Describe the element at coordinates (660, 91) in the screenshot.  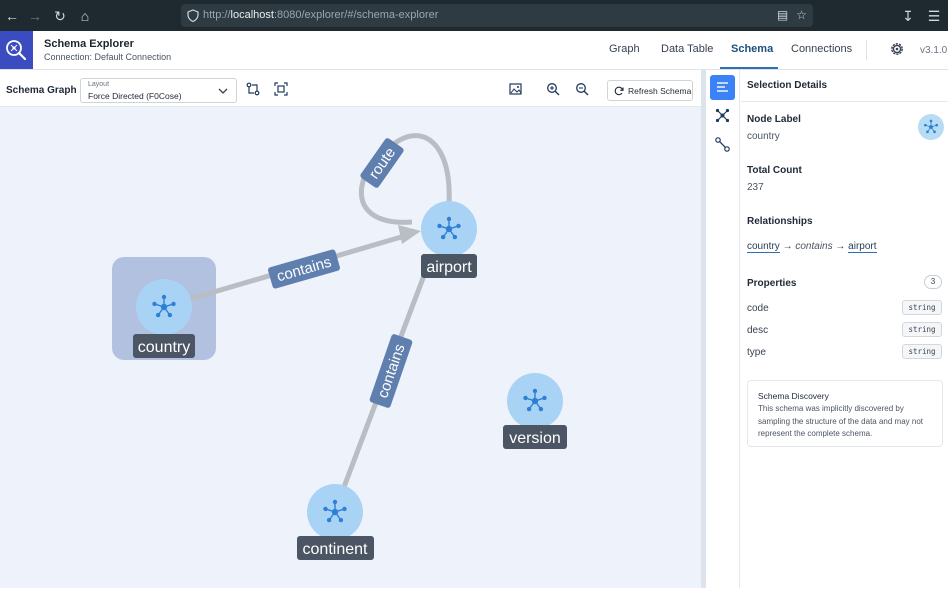
I see `refresh-schema-label: Refresh Schema` at that location.